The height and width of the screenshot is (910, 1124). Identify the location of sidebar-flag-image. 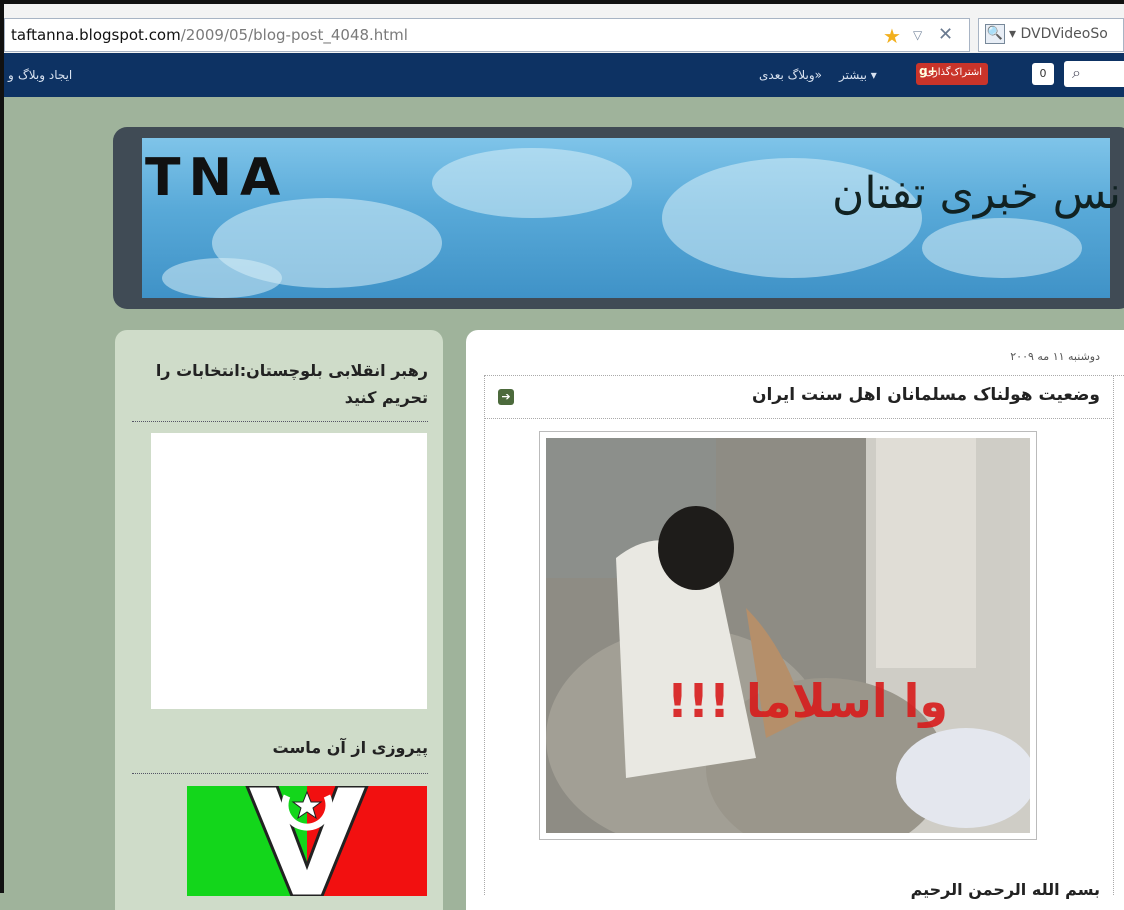
(307, 841).